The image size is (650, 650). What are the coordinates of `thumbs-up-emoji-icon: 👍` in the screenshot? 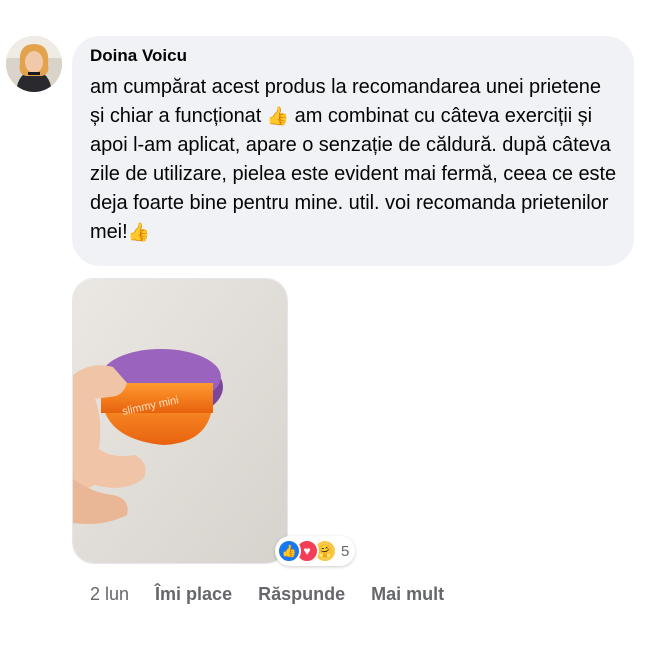 It's located at (278, 116).